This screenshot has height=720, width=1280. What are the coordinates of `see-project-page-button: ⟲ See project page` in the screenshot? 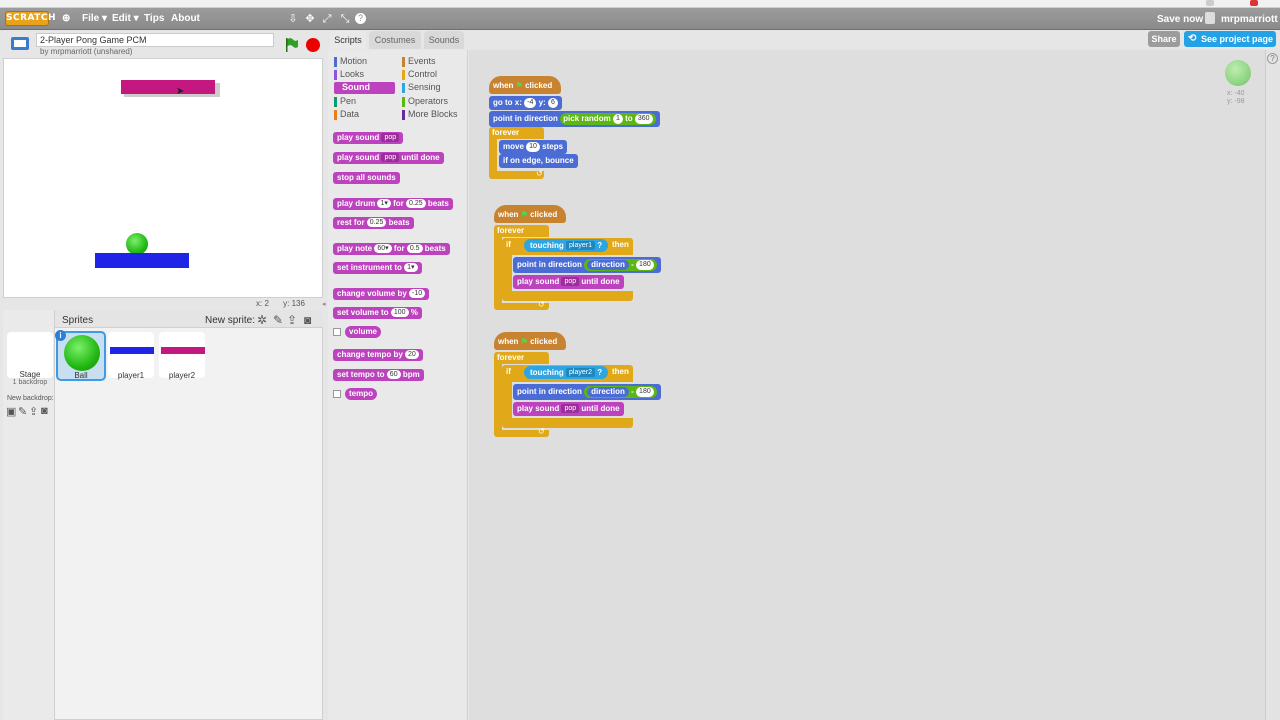 It's located at (1230, 39).